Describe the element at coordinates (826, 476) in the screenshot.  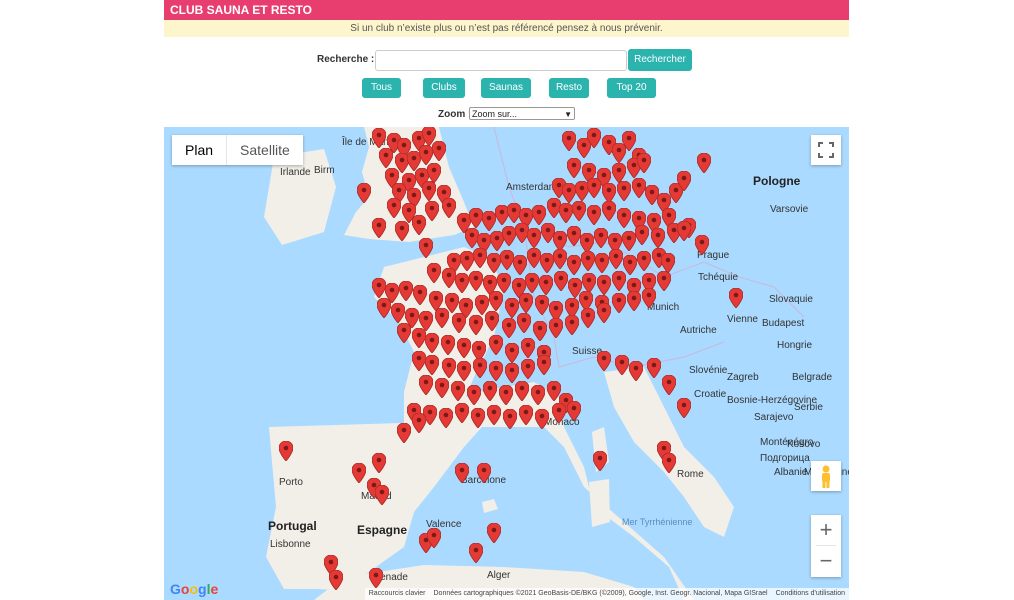
I see `pegman-icon` at that location.